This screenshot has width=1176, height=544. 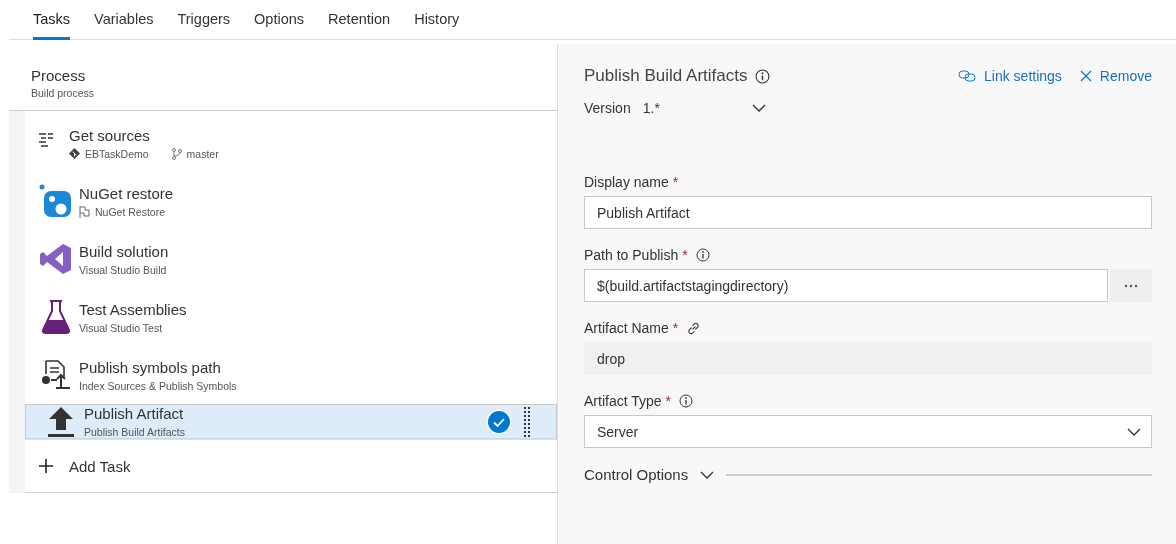 What do you see at coordinates (124, 20) in the screenshot?
I see `tab: Variables` at bounding box center [124, 20].